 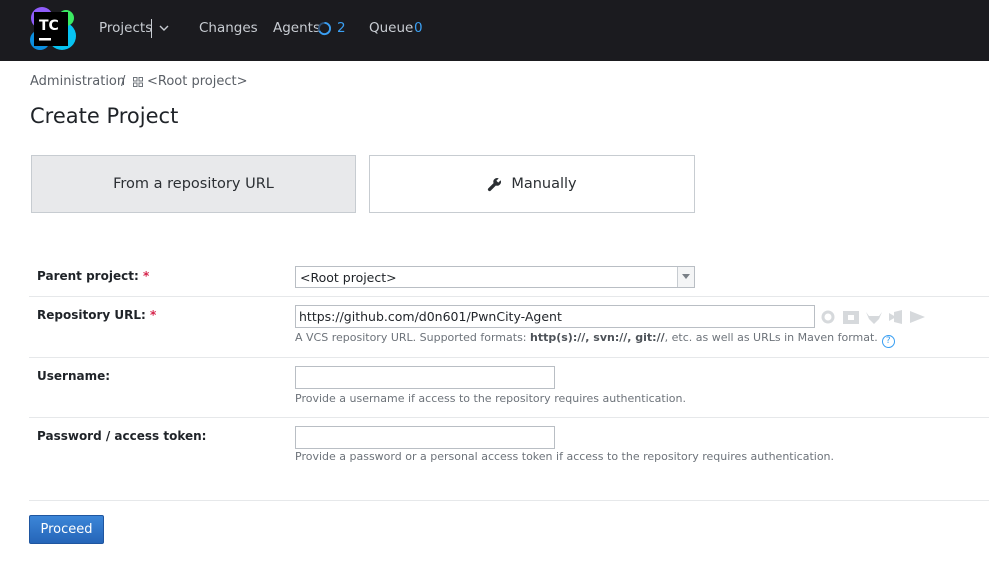 I want to click on nav-queue: Queue, so click(x=391, y=28).